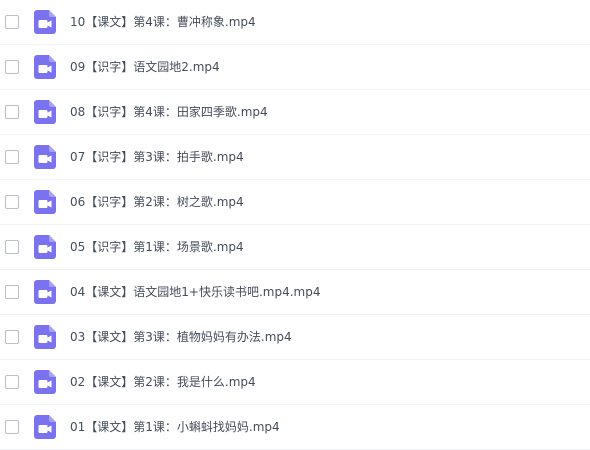 The width and height of the screenshot is (590, 450). I want to click on file-row: 06【识字】第2课：树之歌.mp4, so click(295, 202).